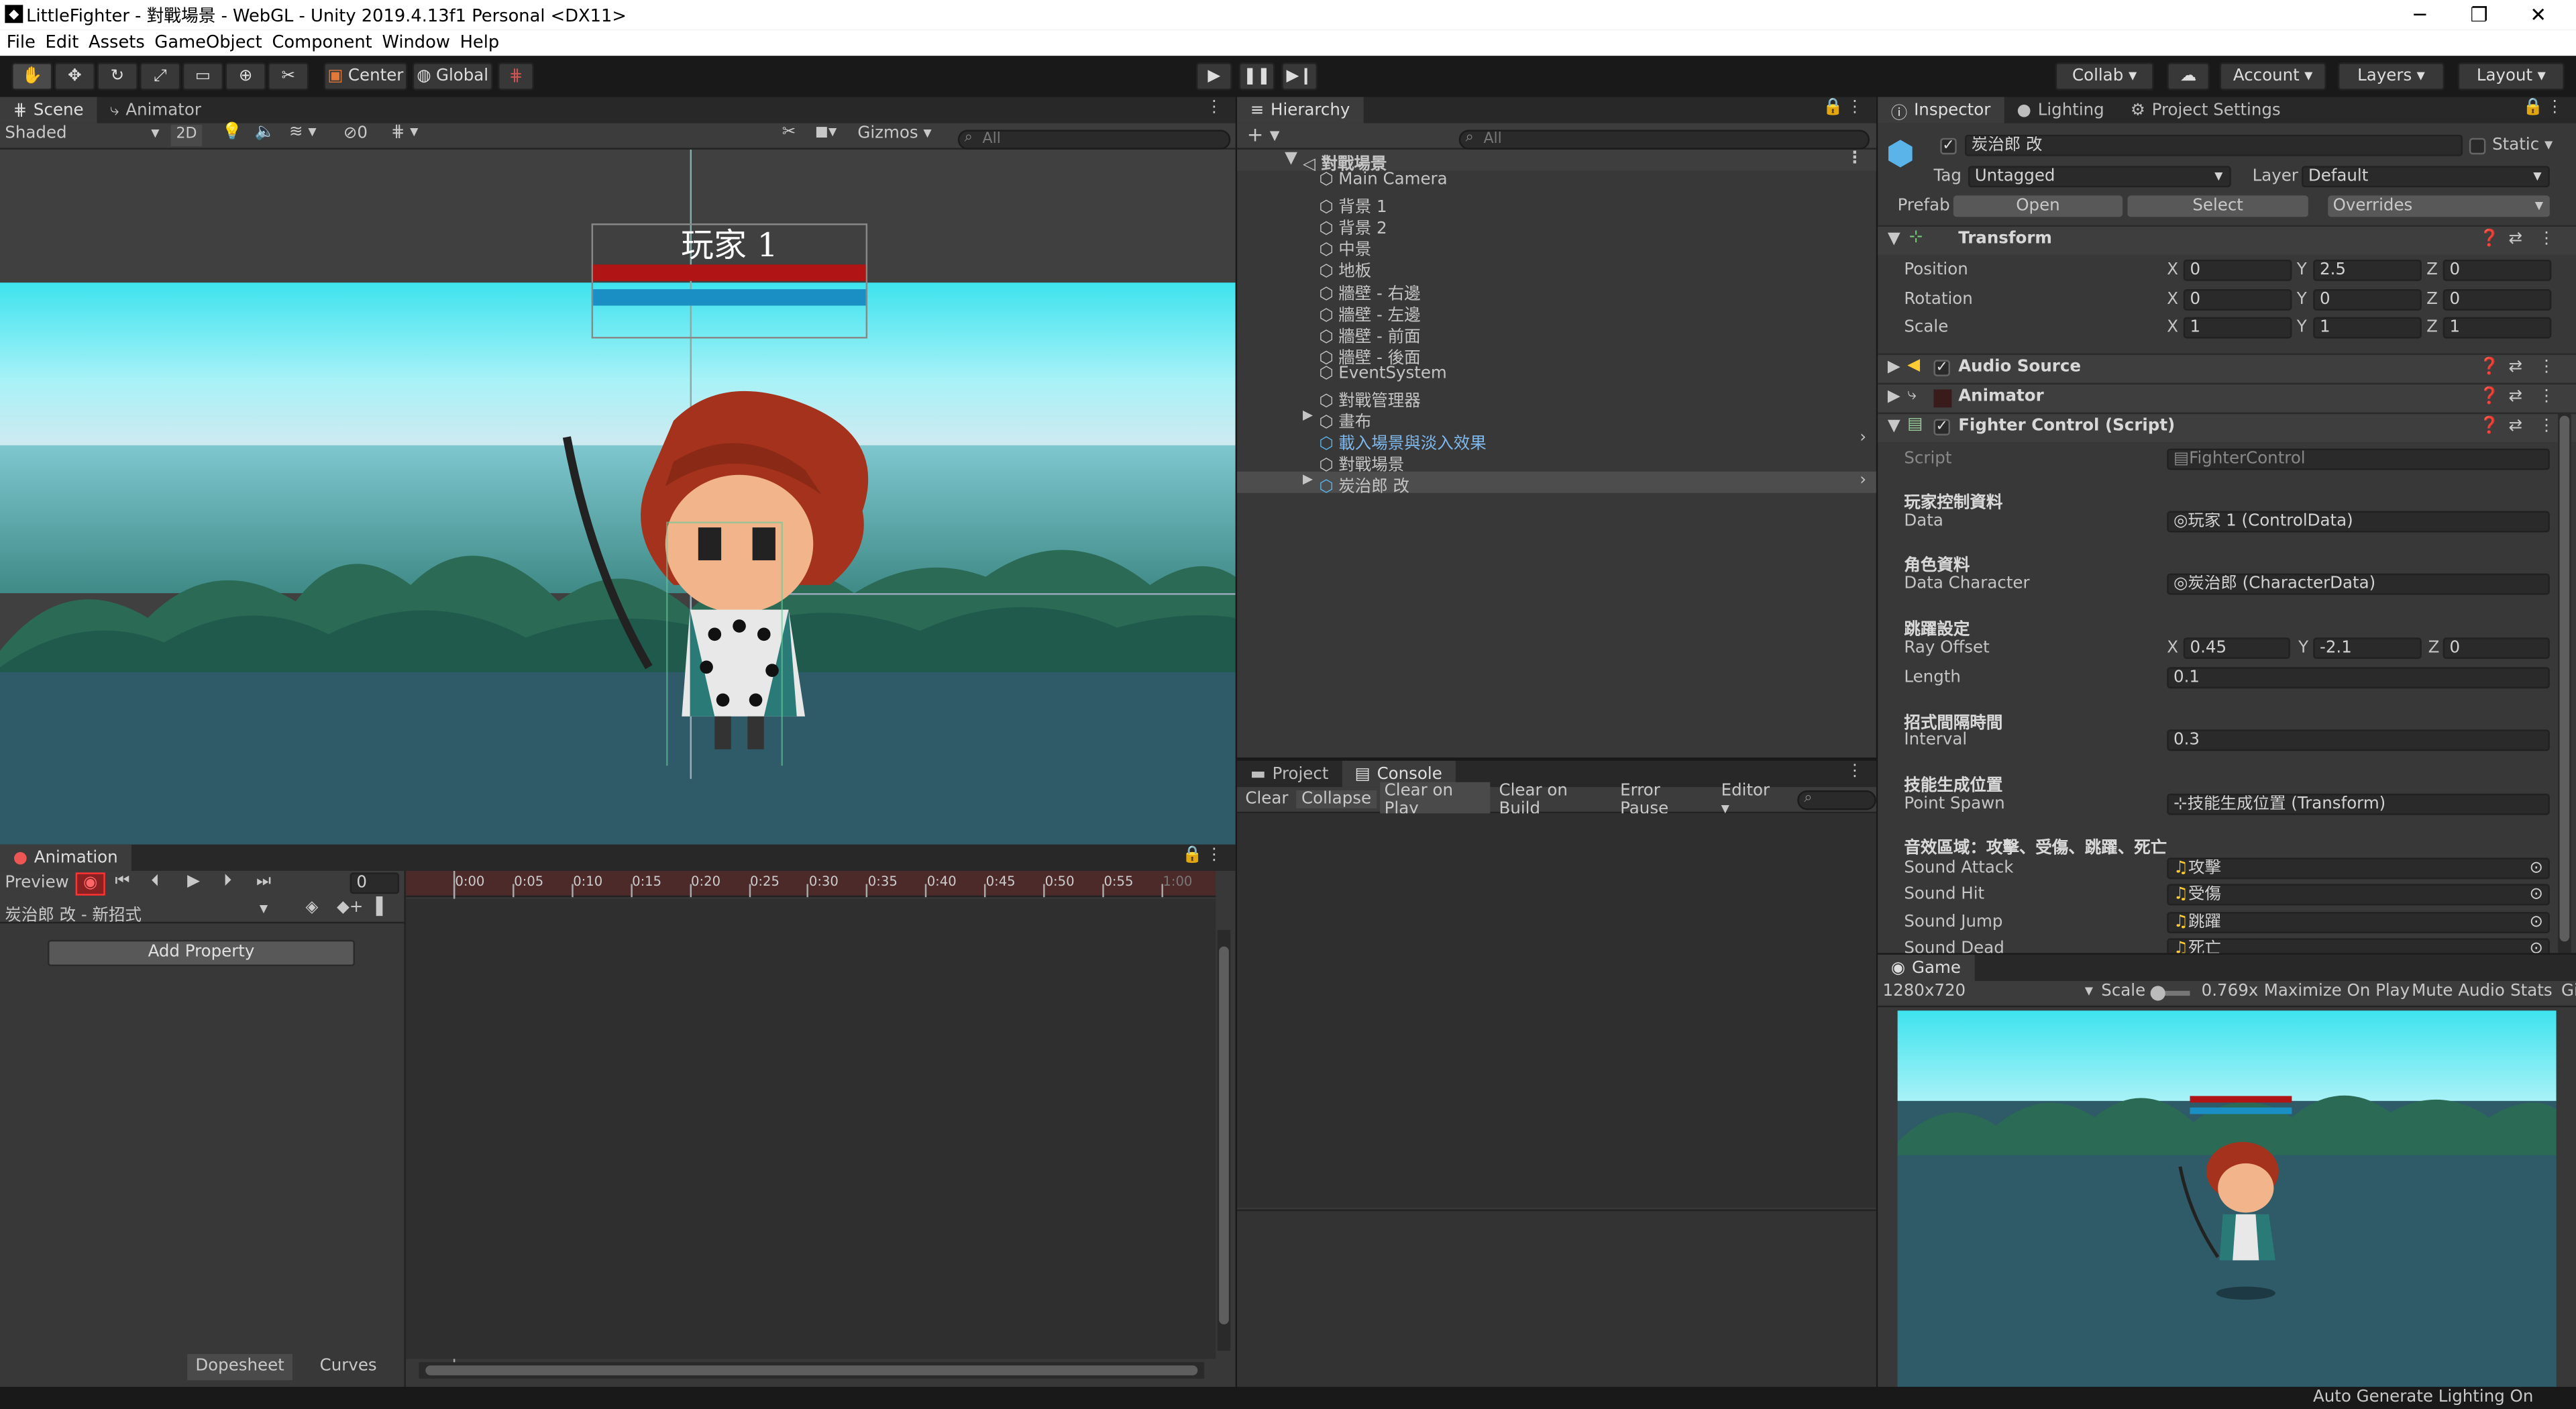 The image size is (2576, 1409). What do you see at coordinates (1556, 182) in the screenshot?
I see `hierarchy-item: ⬡ Main Camera` at bounding box center [1556, 182].